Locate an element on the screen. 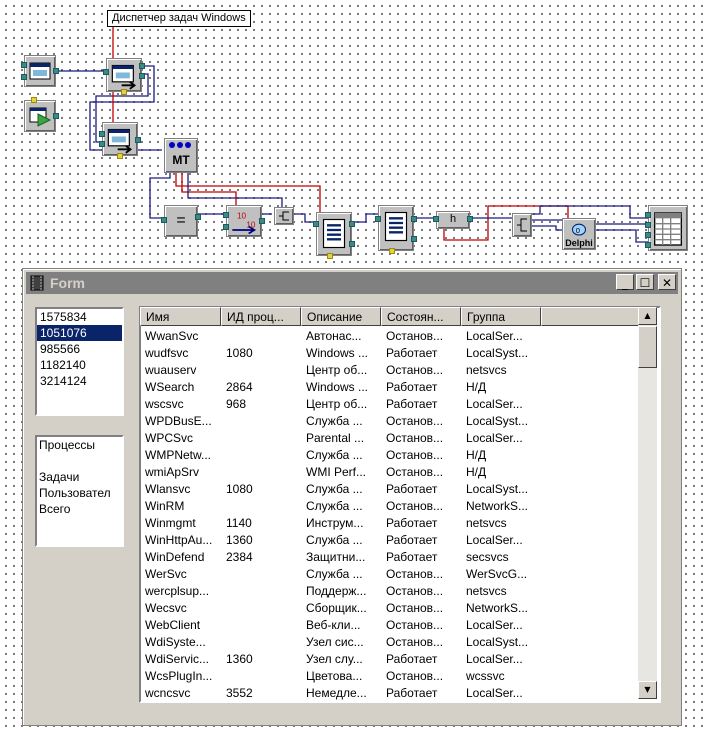  wire-split-lv is located at coordinates (589, 212).